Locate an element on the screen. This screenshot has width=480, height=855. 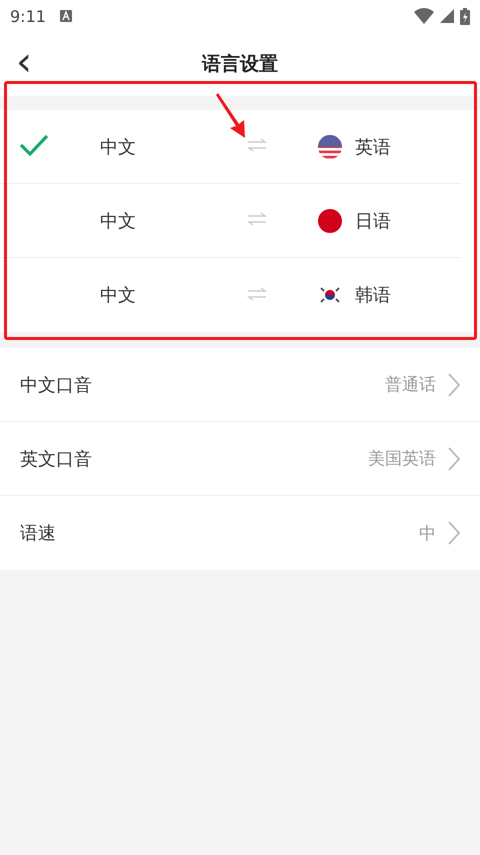
setting-label: 英文口音 is located at coordinates (56, 459).